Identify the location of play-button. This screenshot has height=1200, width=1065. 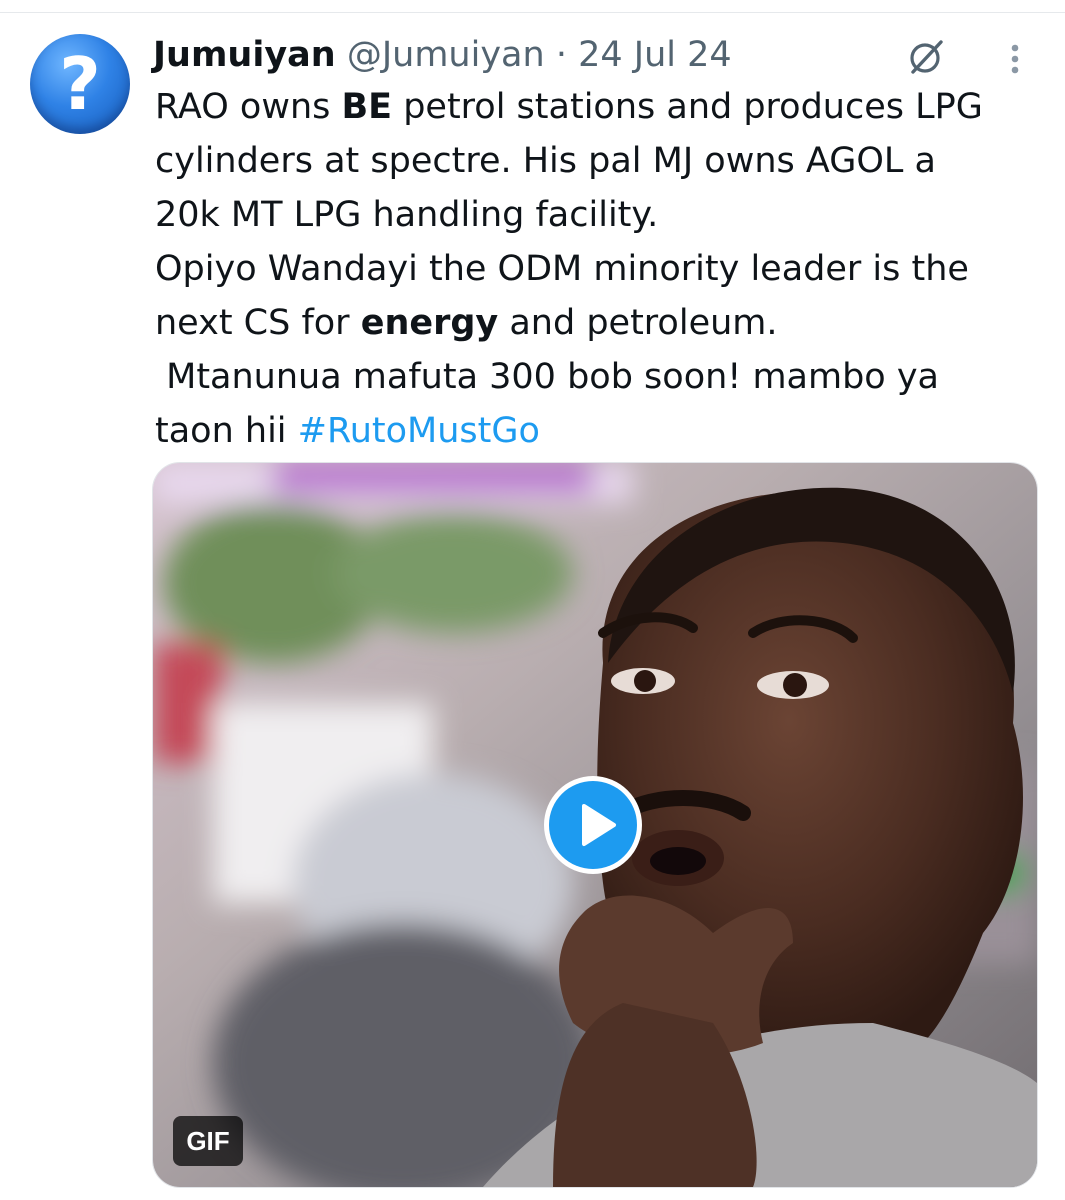
(593, 825).